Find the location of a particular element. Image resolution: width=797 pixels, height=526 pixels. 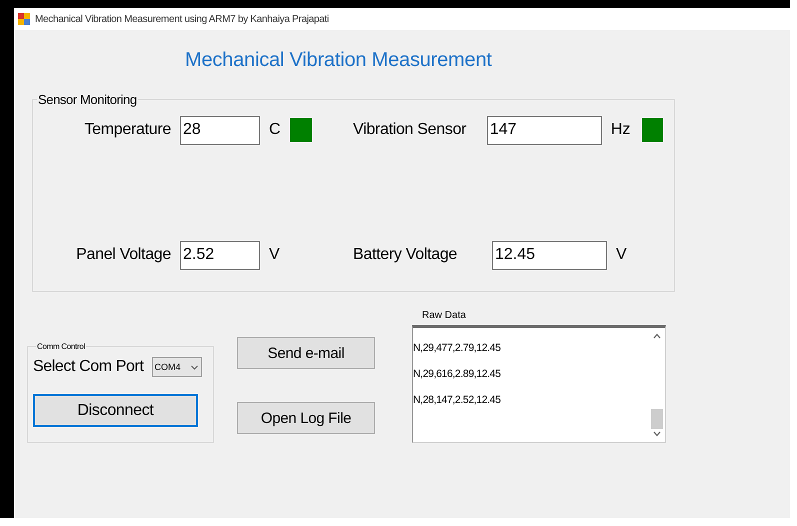

port-label: Select Com Port is located at coordinates (88, 367).